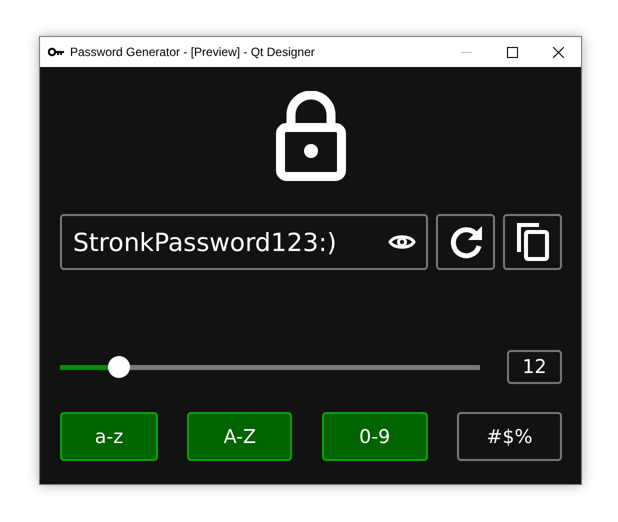  I want to click on charset-toggle: #$%, so click(509, 436).